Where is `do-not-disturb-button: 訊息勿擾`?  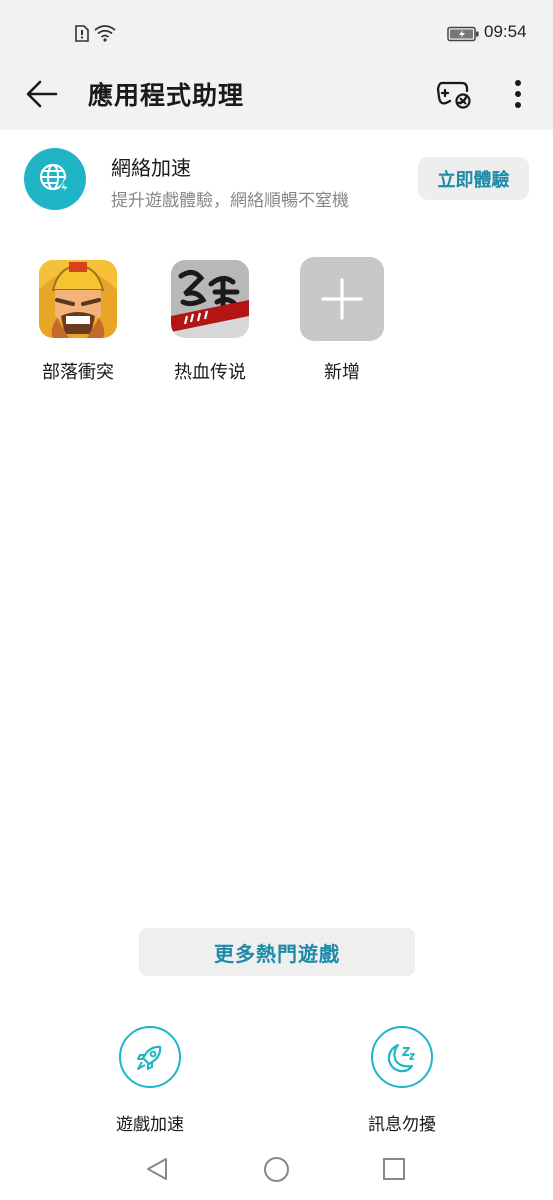 do-not-disturb-button: 訊息勿擾 is located at coordinates (402, 1079).